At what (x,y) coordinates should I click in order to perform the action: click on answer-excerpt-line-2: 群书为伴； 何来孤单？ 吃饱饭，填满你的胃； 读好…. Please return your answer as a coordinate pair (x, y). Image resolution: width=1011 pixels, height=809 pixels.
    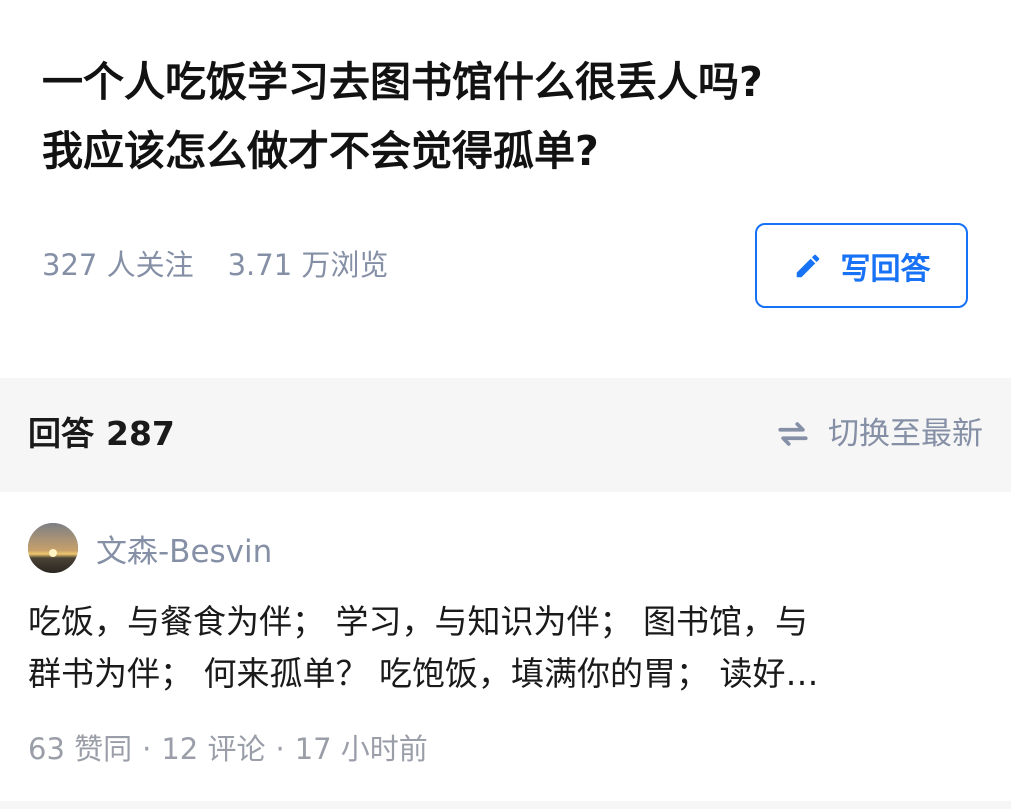
    Looking at the image, I should click on (423, 673).